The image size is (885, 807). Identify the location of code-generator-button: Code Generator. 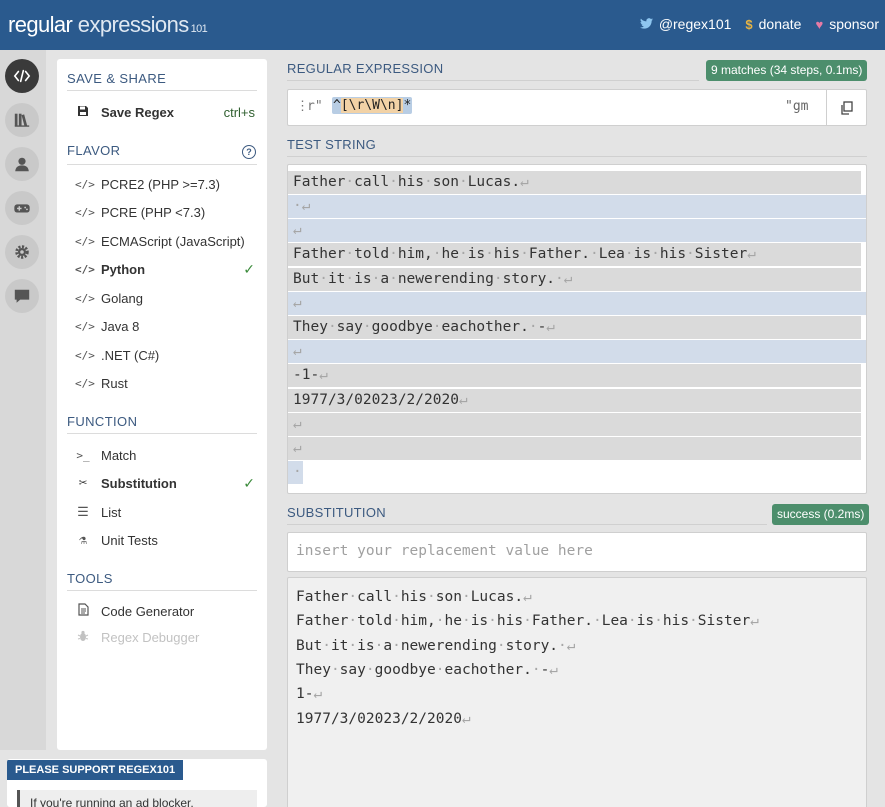
(165, 611).